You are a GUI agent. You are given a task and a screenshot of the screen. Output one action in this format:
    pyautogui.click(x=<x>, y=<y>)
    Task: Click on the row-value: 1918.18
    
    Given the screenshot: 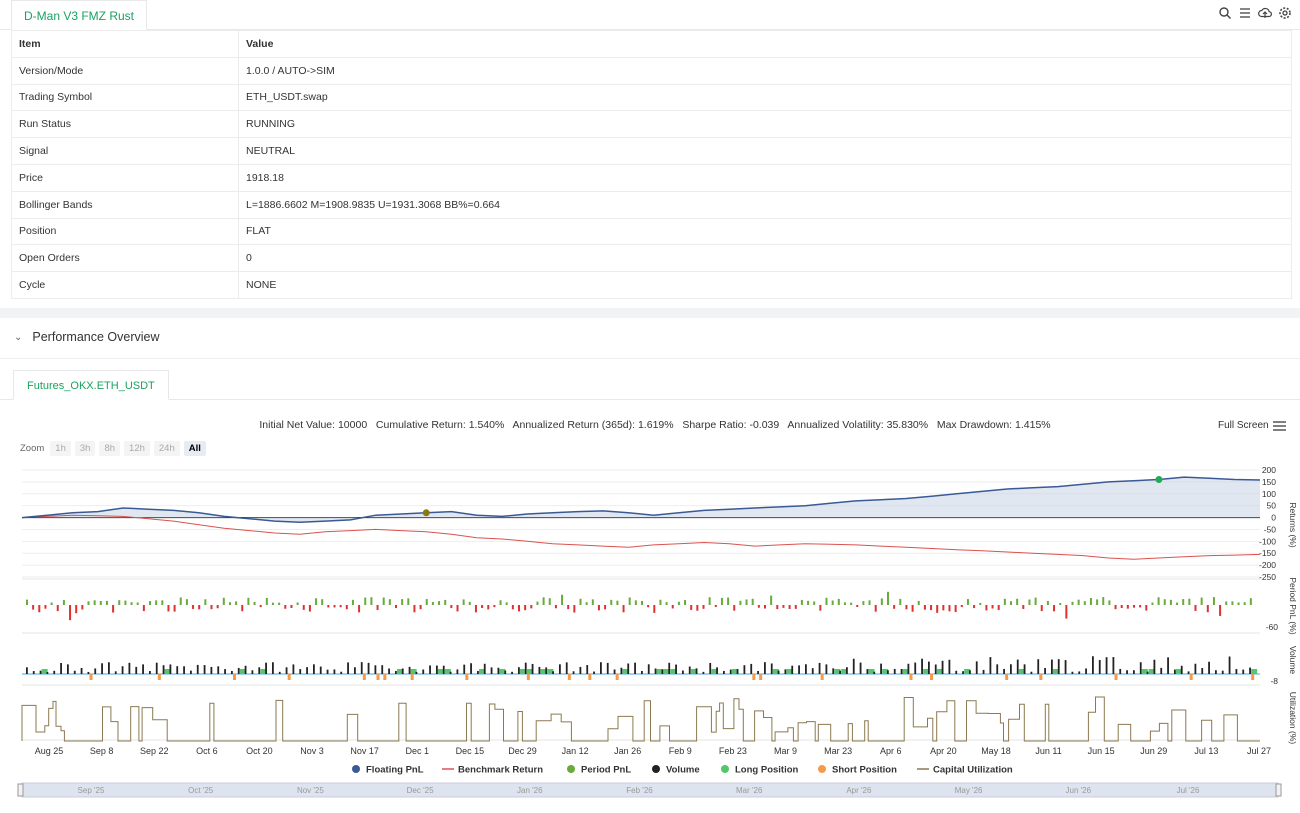 What is the action you would take?
    pyautogui.click(x=765, y=177)
    